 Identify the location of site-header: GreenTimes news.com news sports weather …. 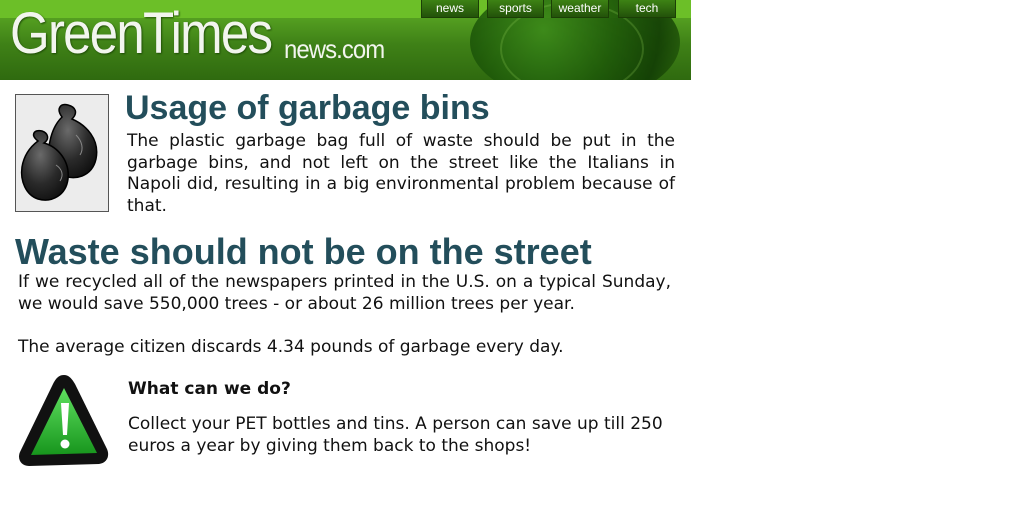
(345, 40).